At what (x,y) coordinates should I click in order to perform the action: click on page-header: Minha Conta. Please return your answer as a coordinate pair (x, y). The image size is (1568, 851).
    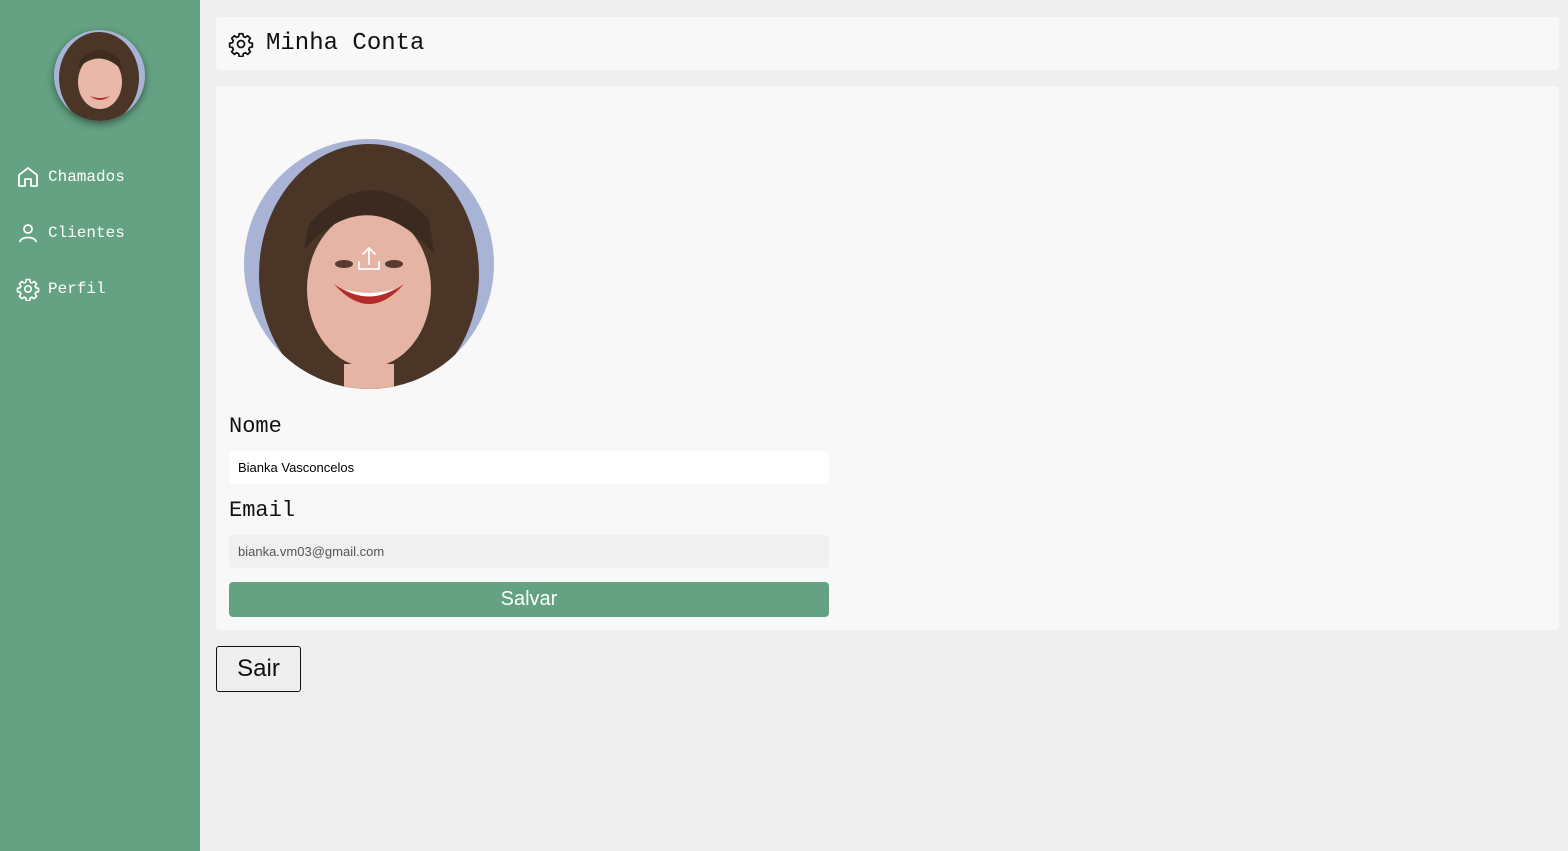
    Looking at the image, I should click on (887, 43).